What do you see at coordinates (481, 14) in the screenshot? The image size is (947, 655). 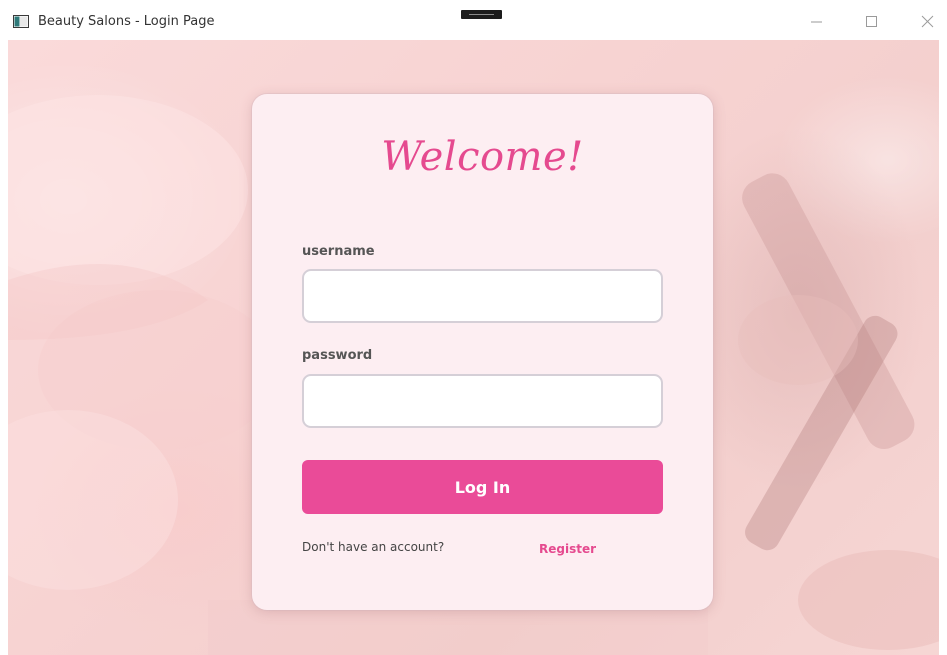 I see `drag-handle` at bounding box center [481, 14].